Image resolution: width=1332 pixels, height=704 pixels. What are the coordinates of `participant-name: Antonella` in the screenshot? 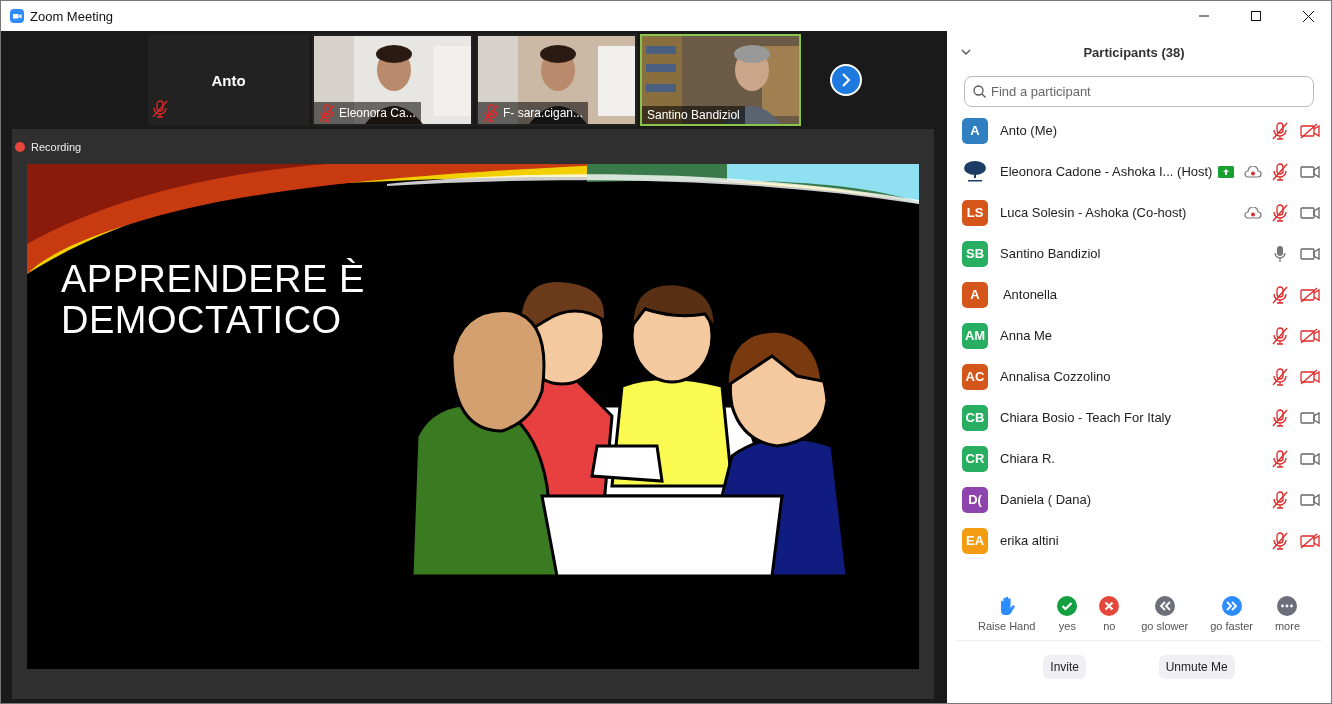 It's located at (1030, 294).